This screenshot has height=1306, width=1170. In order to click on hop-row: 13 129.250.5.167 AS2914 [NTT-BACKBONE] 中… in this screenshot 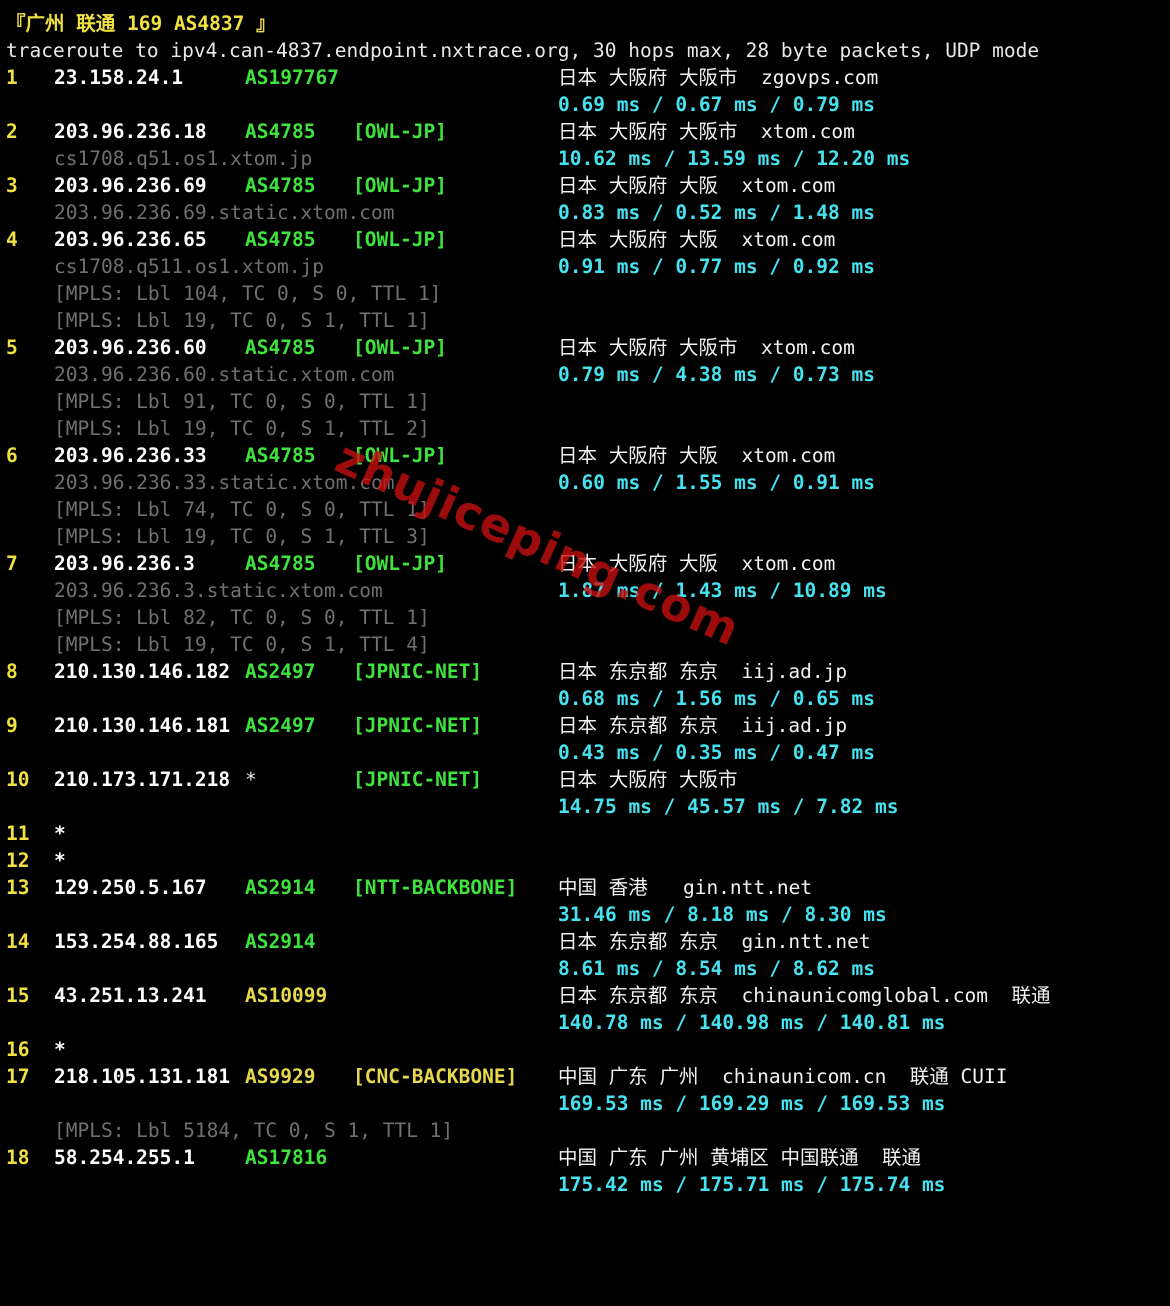, I will do `click(586, 887)`.